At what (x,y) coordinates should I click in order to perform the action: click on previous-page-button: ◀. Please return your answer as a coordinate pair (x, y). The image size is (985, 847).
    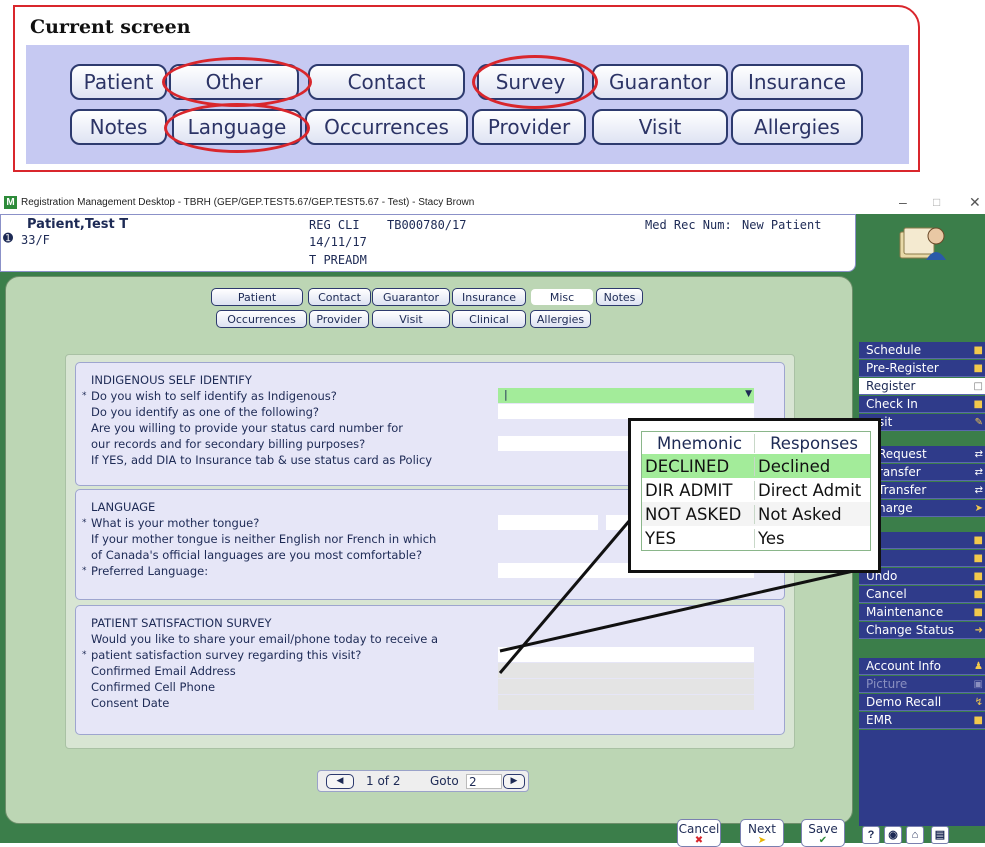
    Looking at the image, I should click on (340, 781).